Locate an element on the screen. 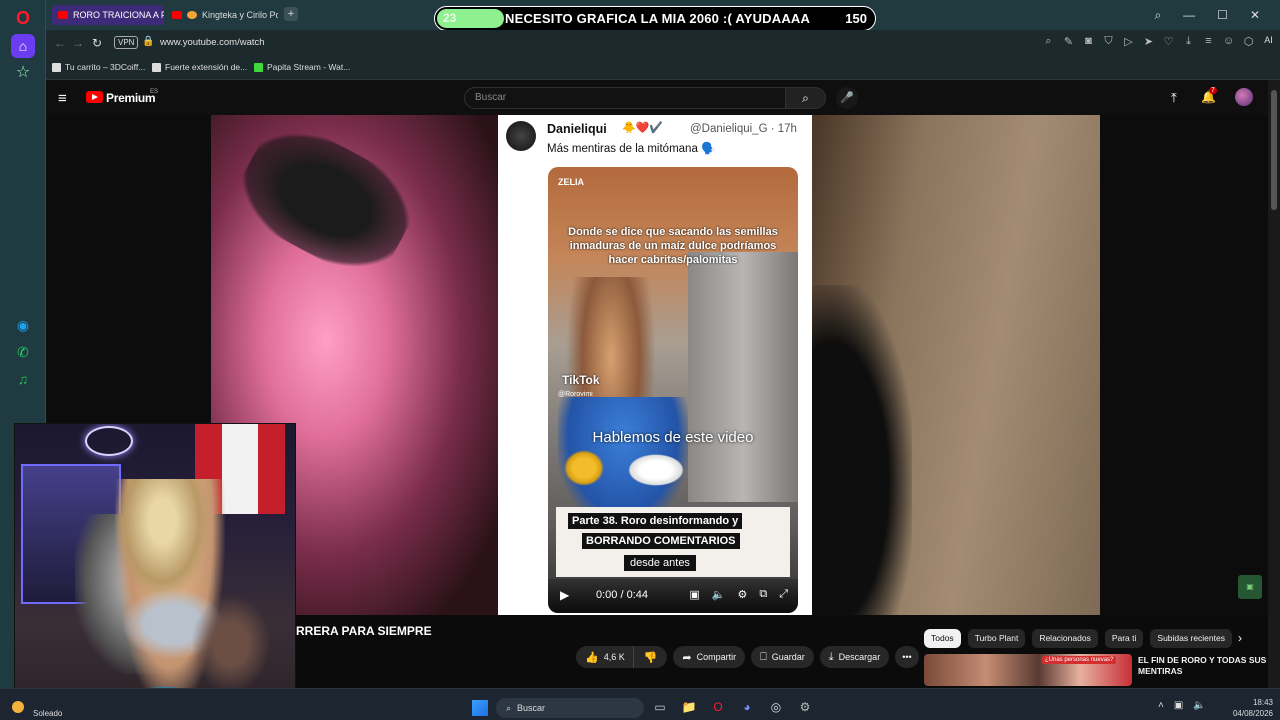 The height and width of the screenshot is (720, 1280). share-label: Compartir is located at coordinates (716, 657).